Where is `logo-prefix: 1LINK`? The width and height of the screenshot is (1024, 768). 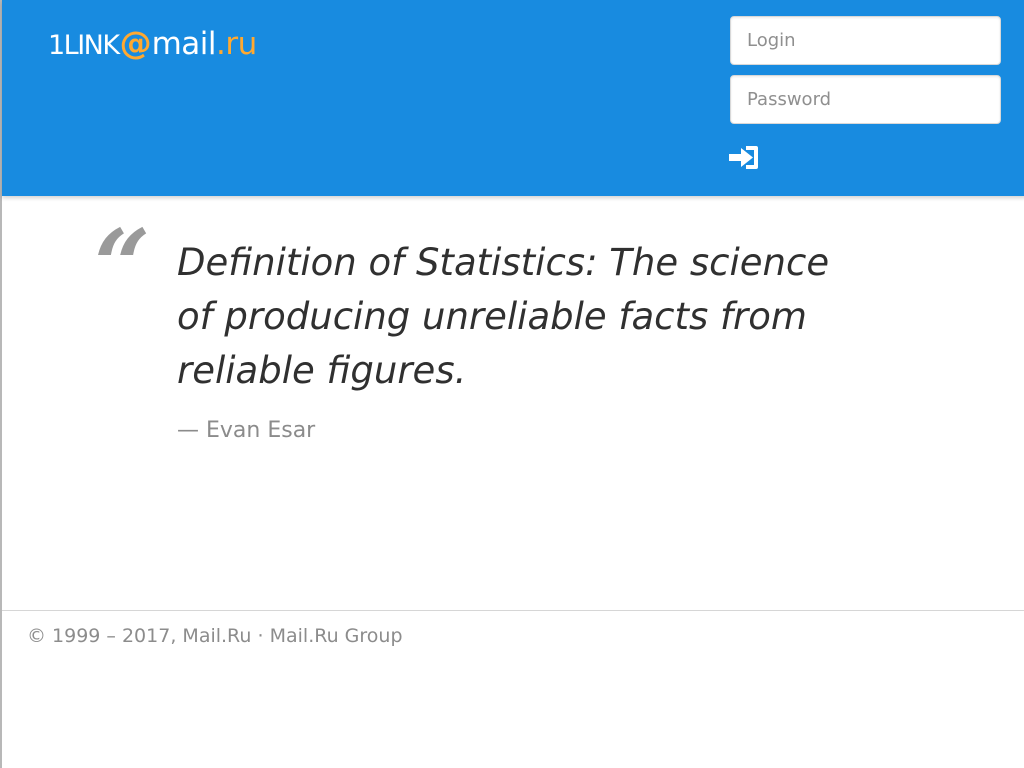
logo-prefix: 1LINK is located at coordinates (84, 45).